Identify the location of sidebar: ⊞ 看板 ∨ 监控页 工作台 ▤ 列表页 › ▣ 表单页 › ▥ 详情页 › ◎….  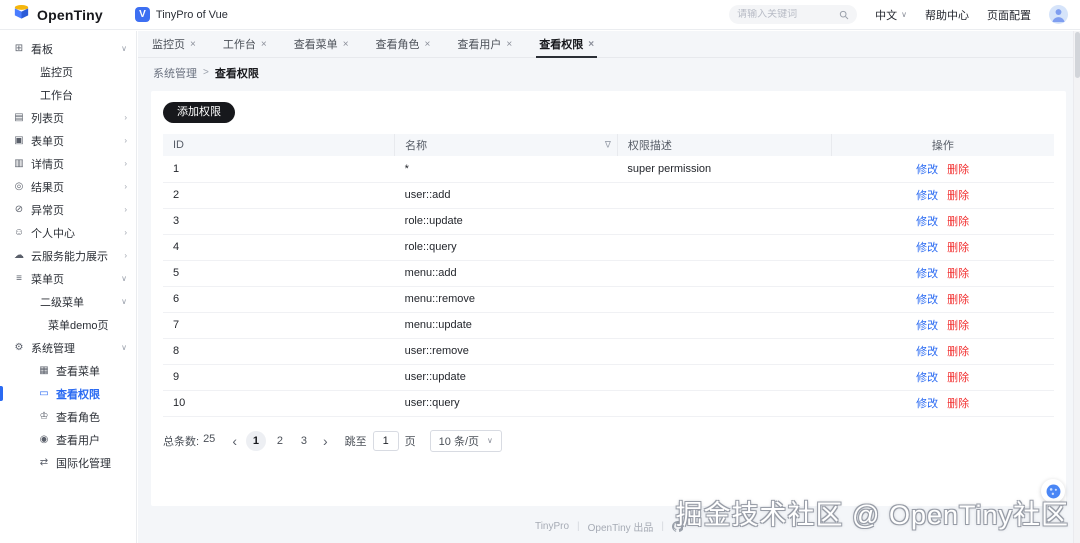
(68, 287).